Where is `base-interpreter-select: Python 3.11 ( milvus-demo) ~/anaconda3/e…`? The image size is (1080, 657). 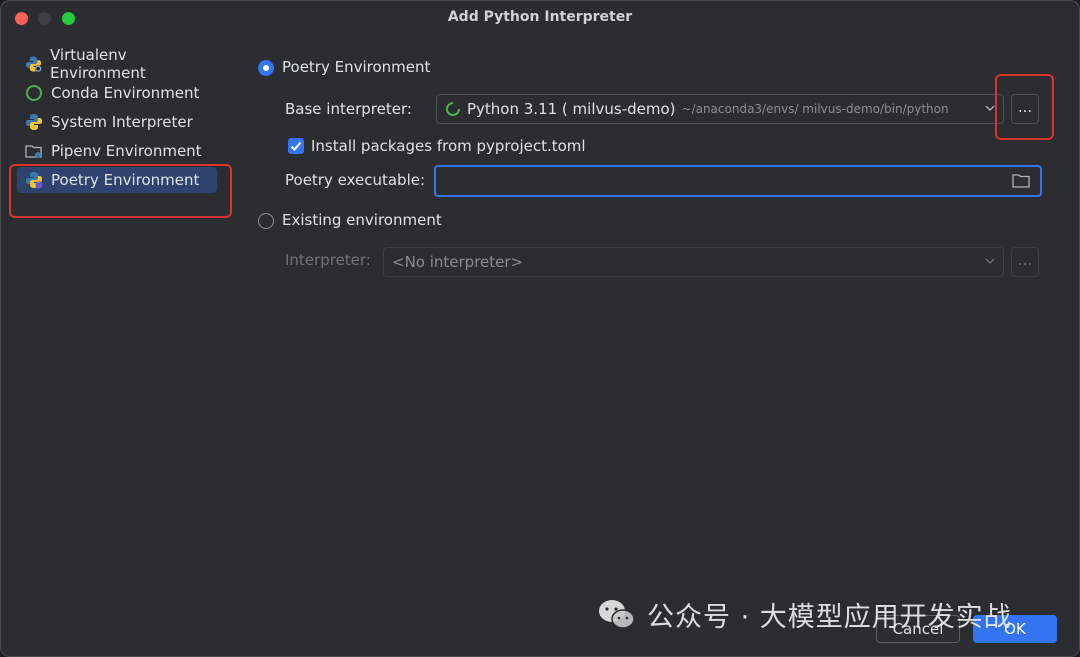 base-interpreter-select: Python 3.11 ( milvus-demo) ~/anaconda3/e… is located at coordinates (720, 109).